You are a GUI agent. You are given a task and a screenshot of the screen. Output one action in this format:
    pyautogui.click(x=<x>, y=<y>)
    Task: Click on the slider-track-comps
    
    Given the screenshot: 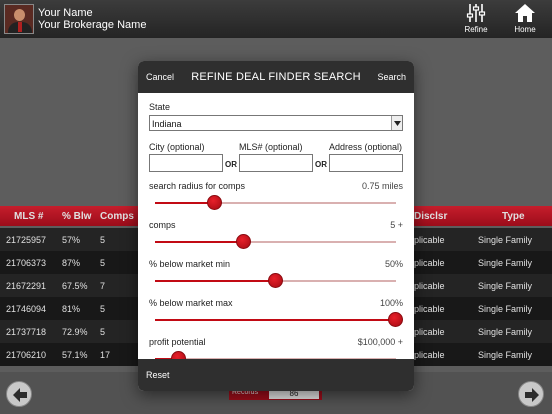 What is the action you would take?
    pyautogui.click(x=275, y=241)
    